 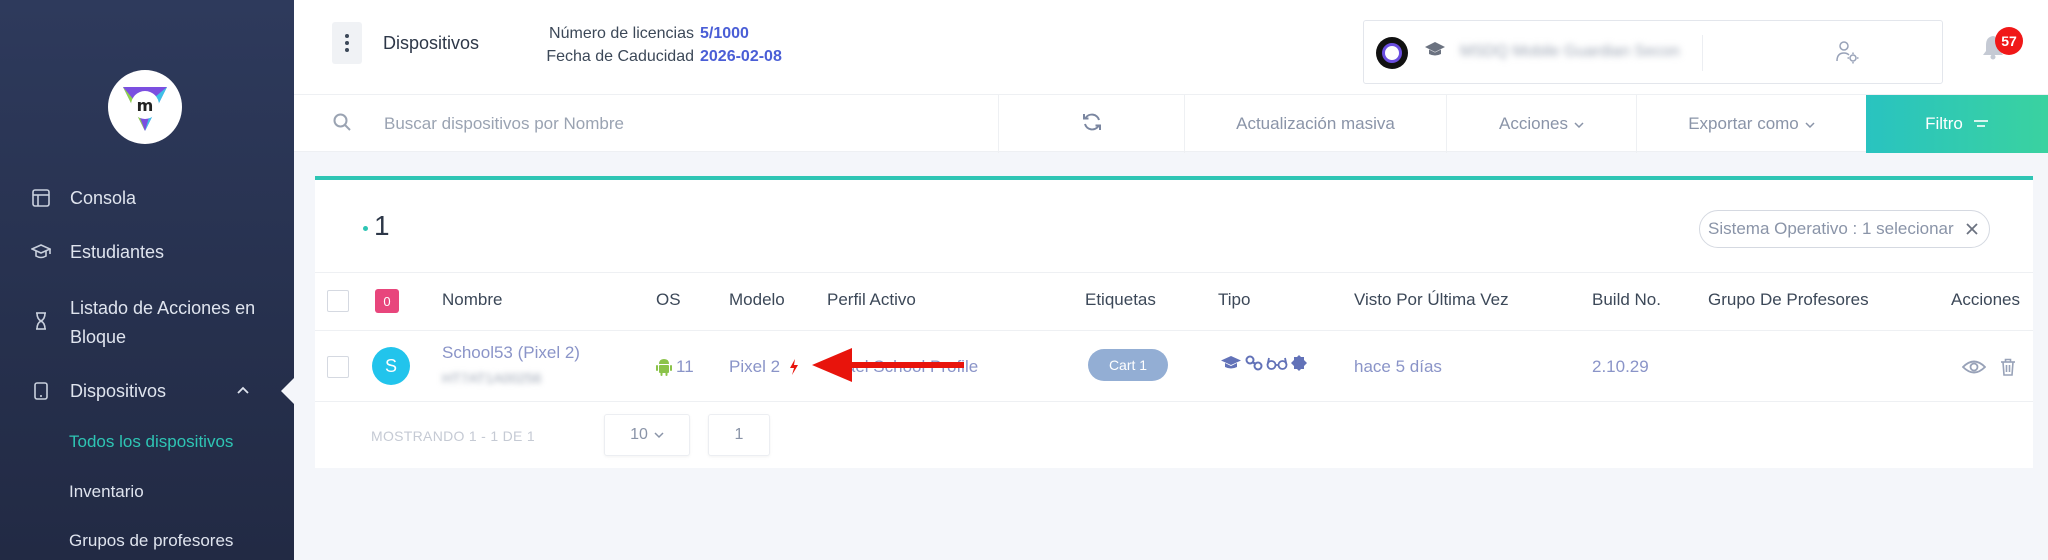 What do you see at coordinates (1398, 366) in the screenshot?
I see `last-seen: hace 5 días` at bounding box center [1398, 366].